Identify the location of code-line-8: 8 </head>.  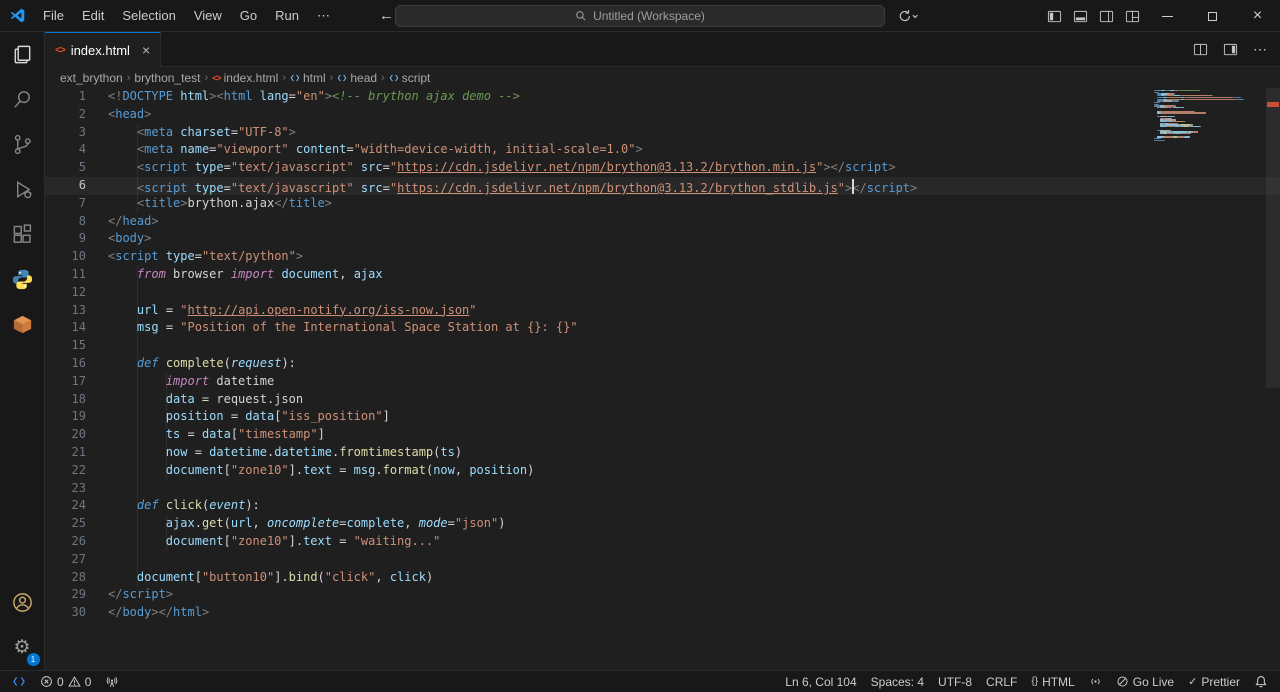
(662, 222).